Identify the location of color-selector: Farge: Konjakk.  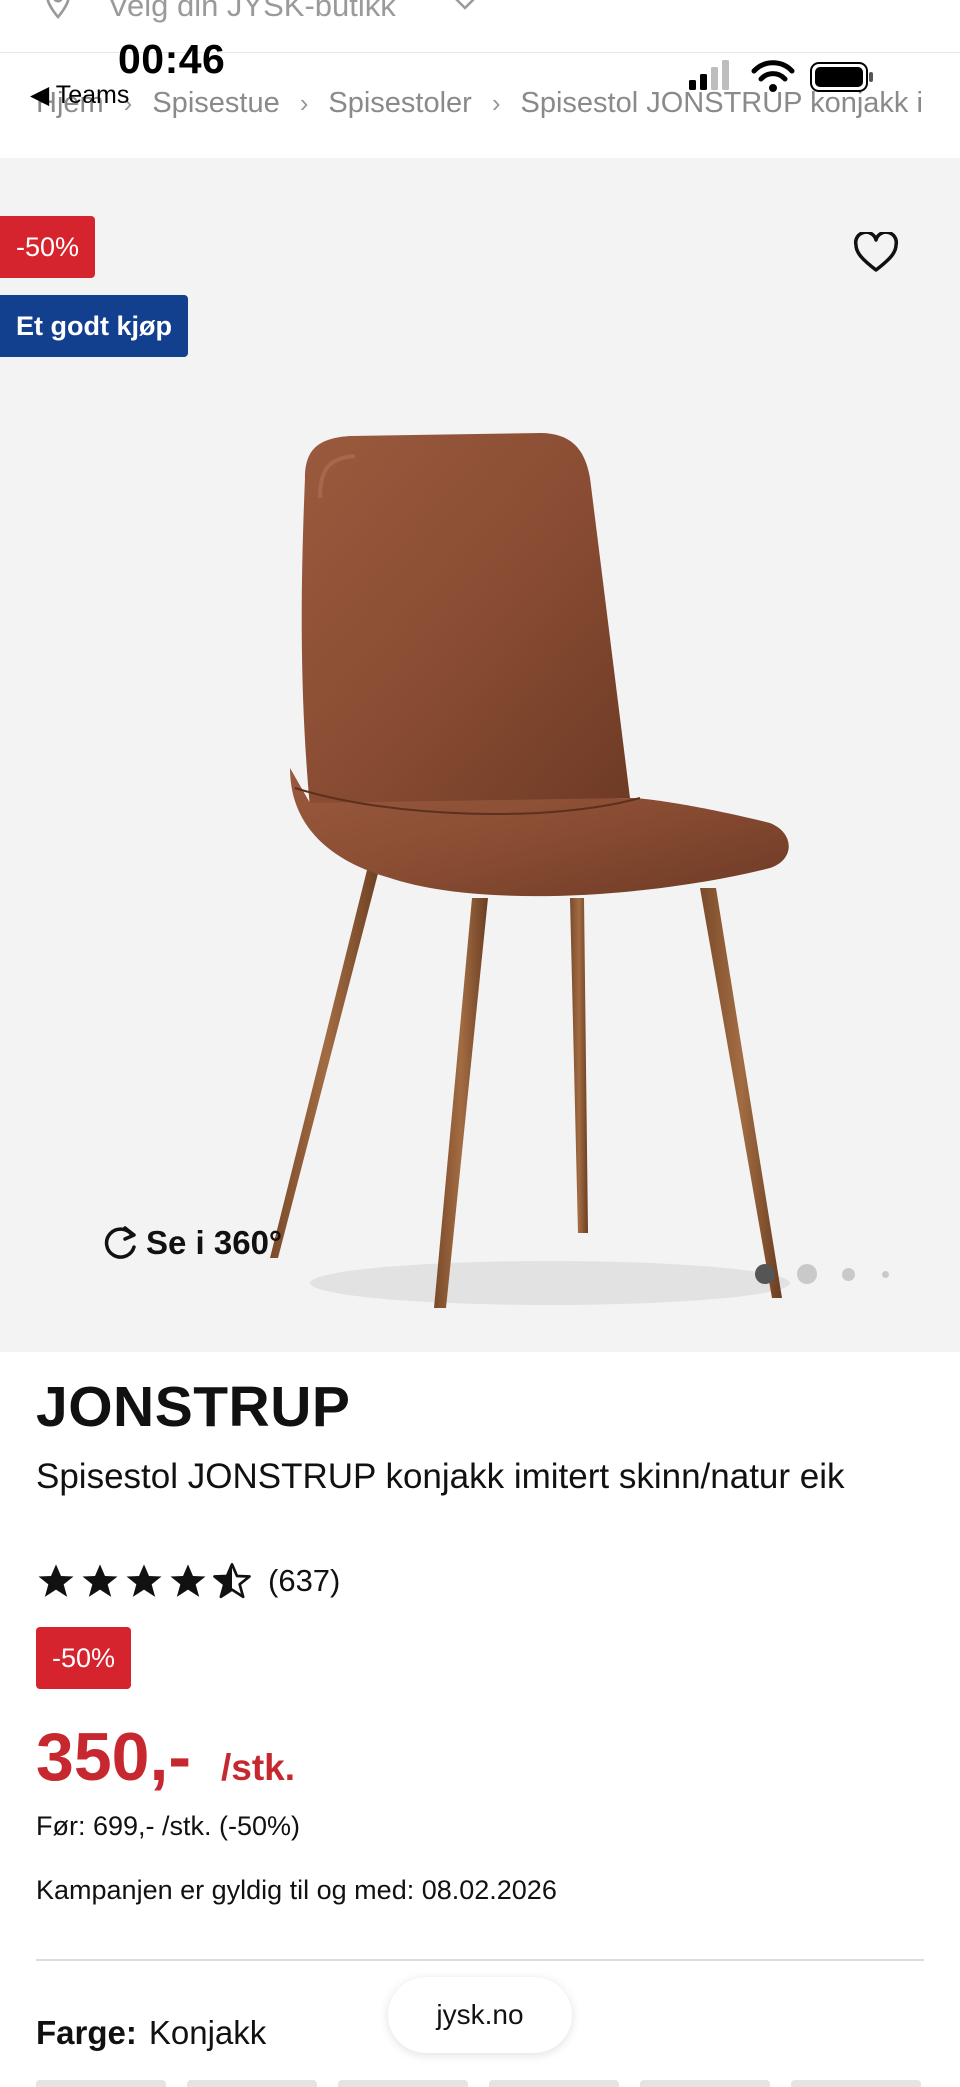
(151, 2033).